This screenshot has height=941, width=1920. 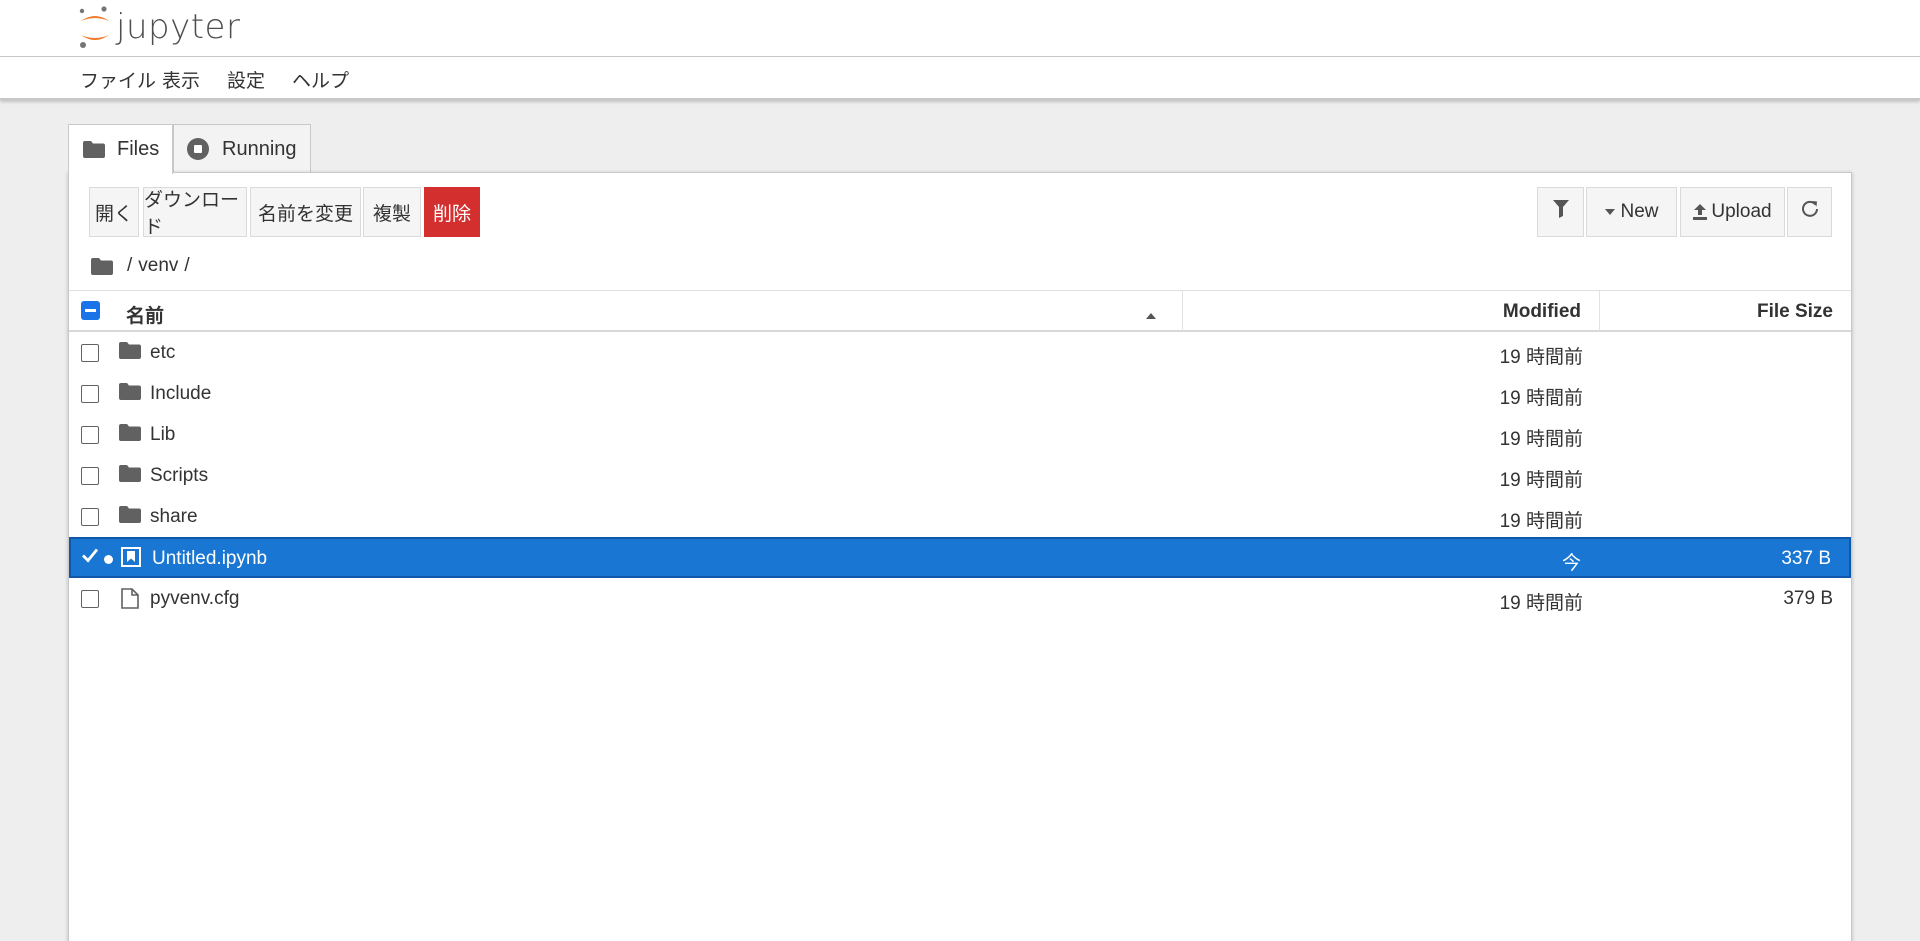 What do you see at coordinates (162, 435) in the screenshot?
I see `file-name: Lib` at bounding box center [162, 435].